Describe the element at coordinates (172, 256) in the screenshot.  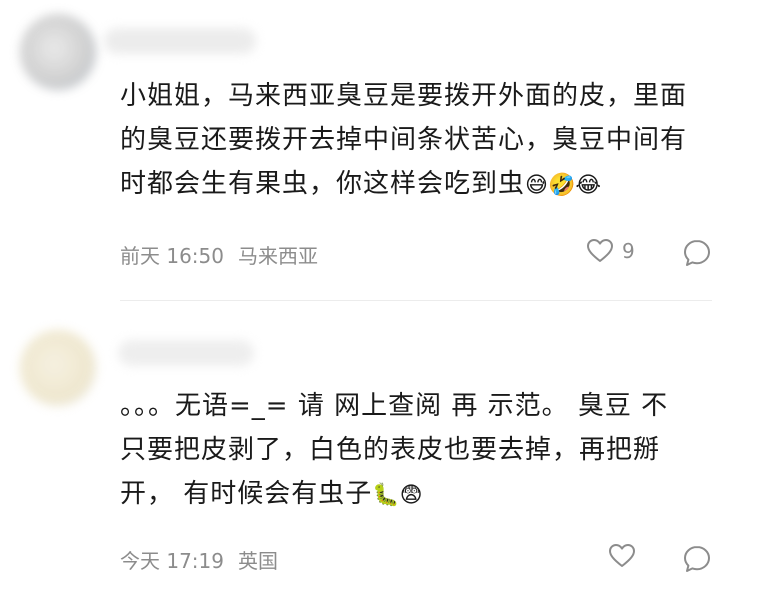
I see `comment-time: 前天 16:50` at that location.